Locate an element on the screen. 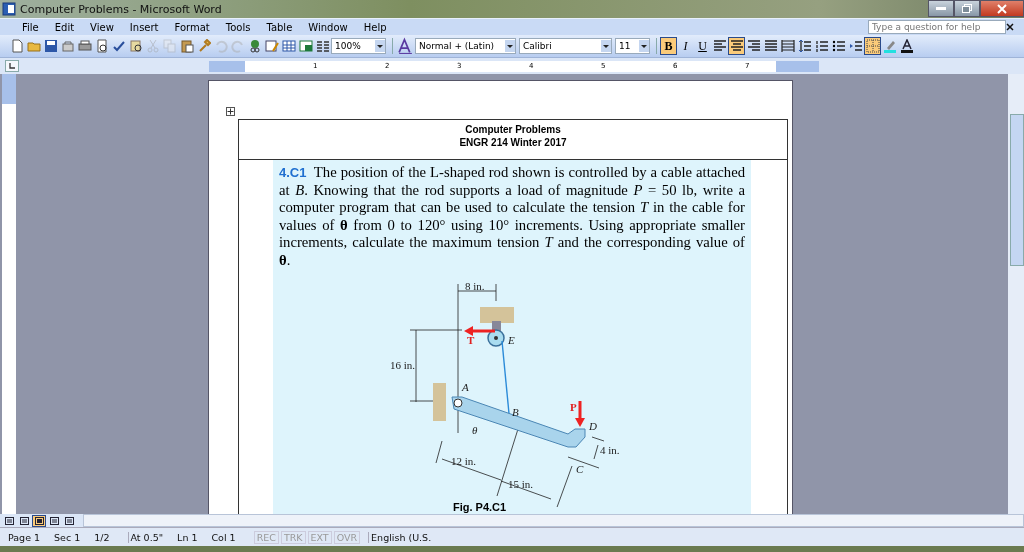  distributed-button is located at coordinates (787, 46).